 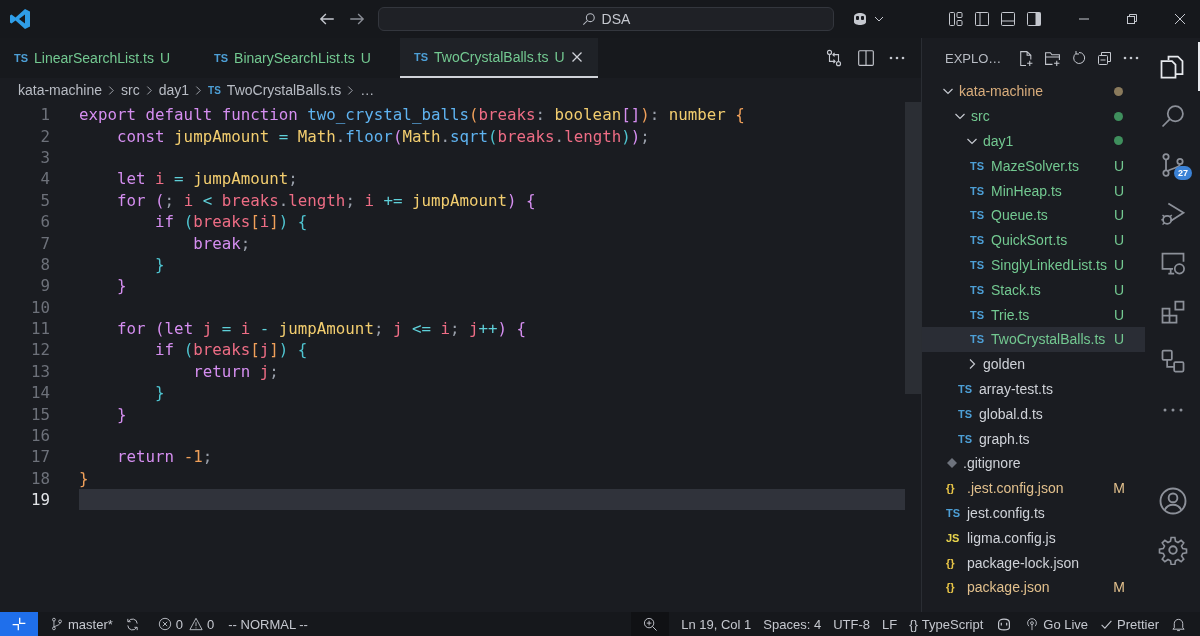 I want to click on editor-tab: TS LinearSearchList.ts U, so click(x=100, y=58).